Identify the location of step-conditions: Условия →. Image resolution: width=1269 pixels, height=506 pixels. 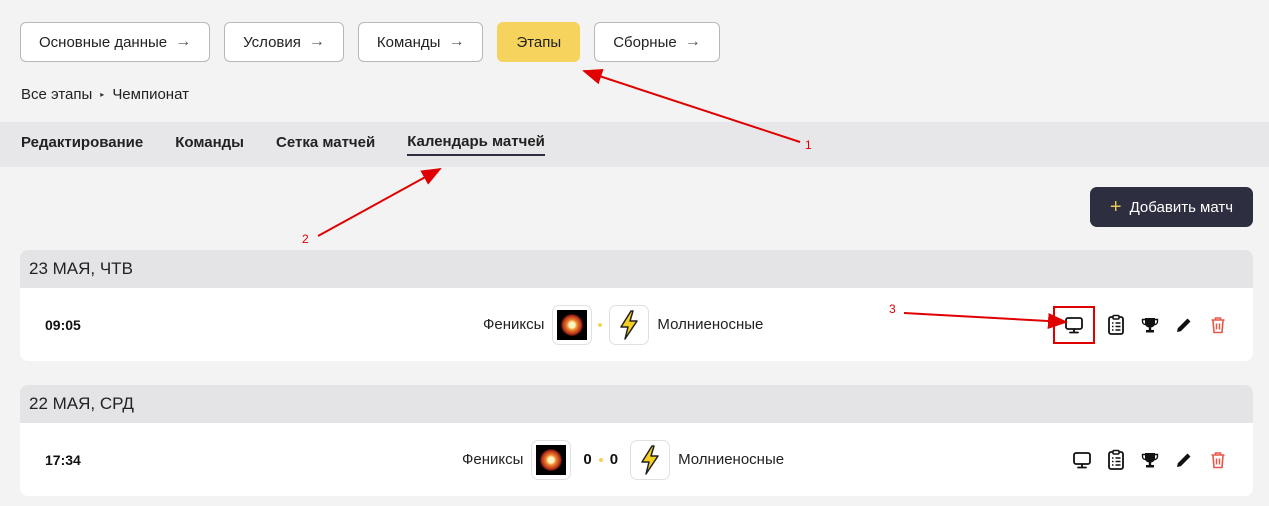
(284, 42).